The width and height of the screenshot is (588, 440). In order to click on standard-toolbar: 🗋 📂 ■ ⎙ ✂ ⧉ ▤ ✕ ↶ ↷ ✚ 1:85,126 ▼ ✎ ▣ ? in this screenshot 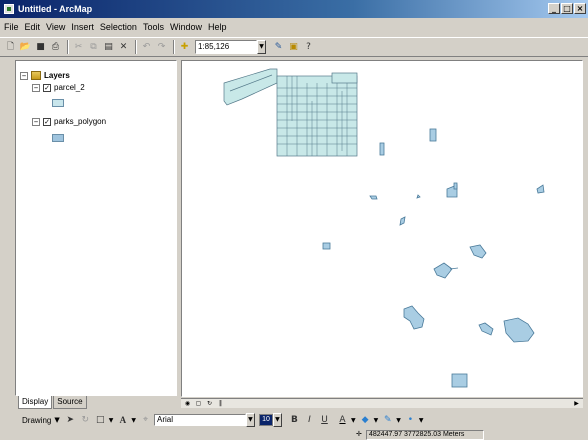, I will do `click(294, 47)`.